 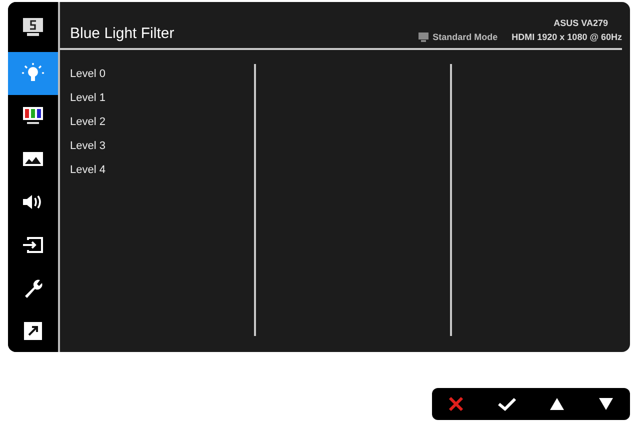 I want to click on level-option: Level 0, so click(x=162, y=74).